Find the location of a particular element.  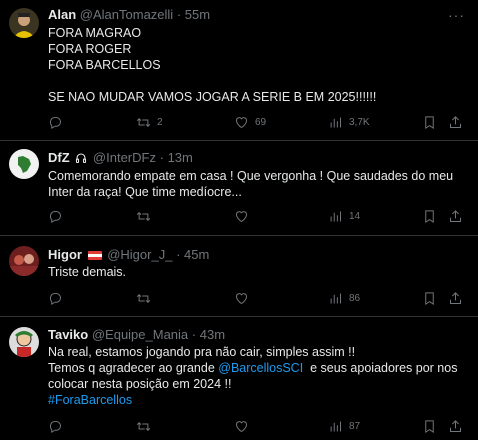

like-count: 69 is located at coordinates (261, 122).